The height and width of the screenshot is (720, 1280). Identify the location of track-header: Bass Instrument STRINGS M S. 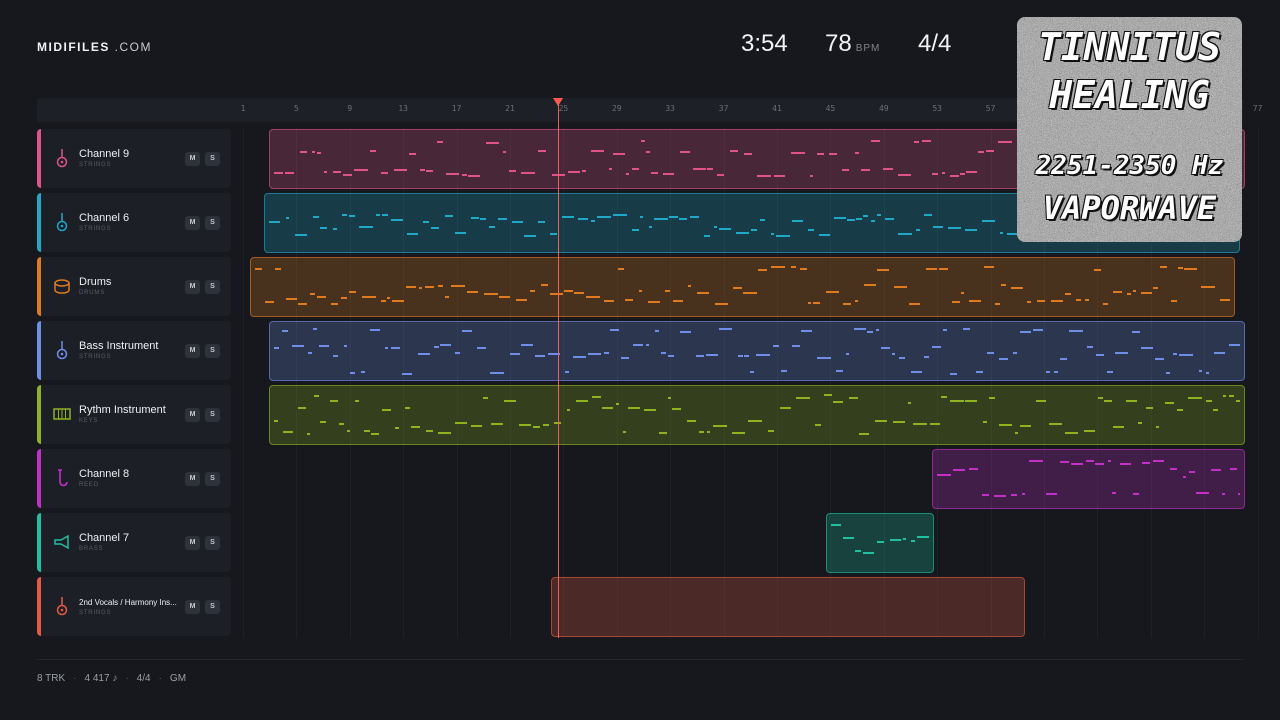
(134, 350).